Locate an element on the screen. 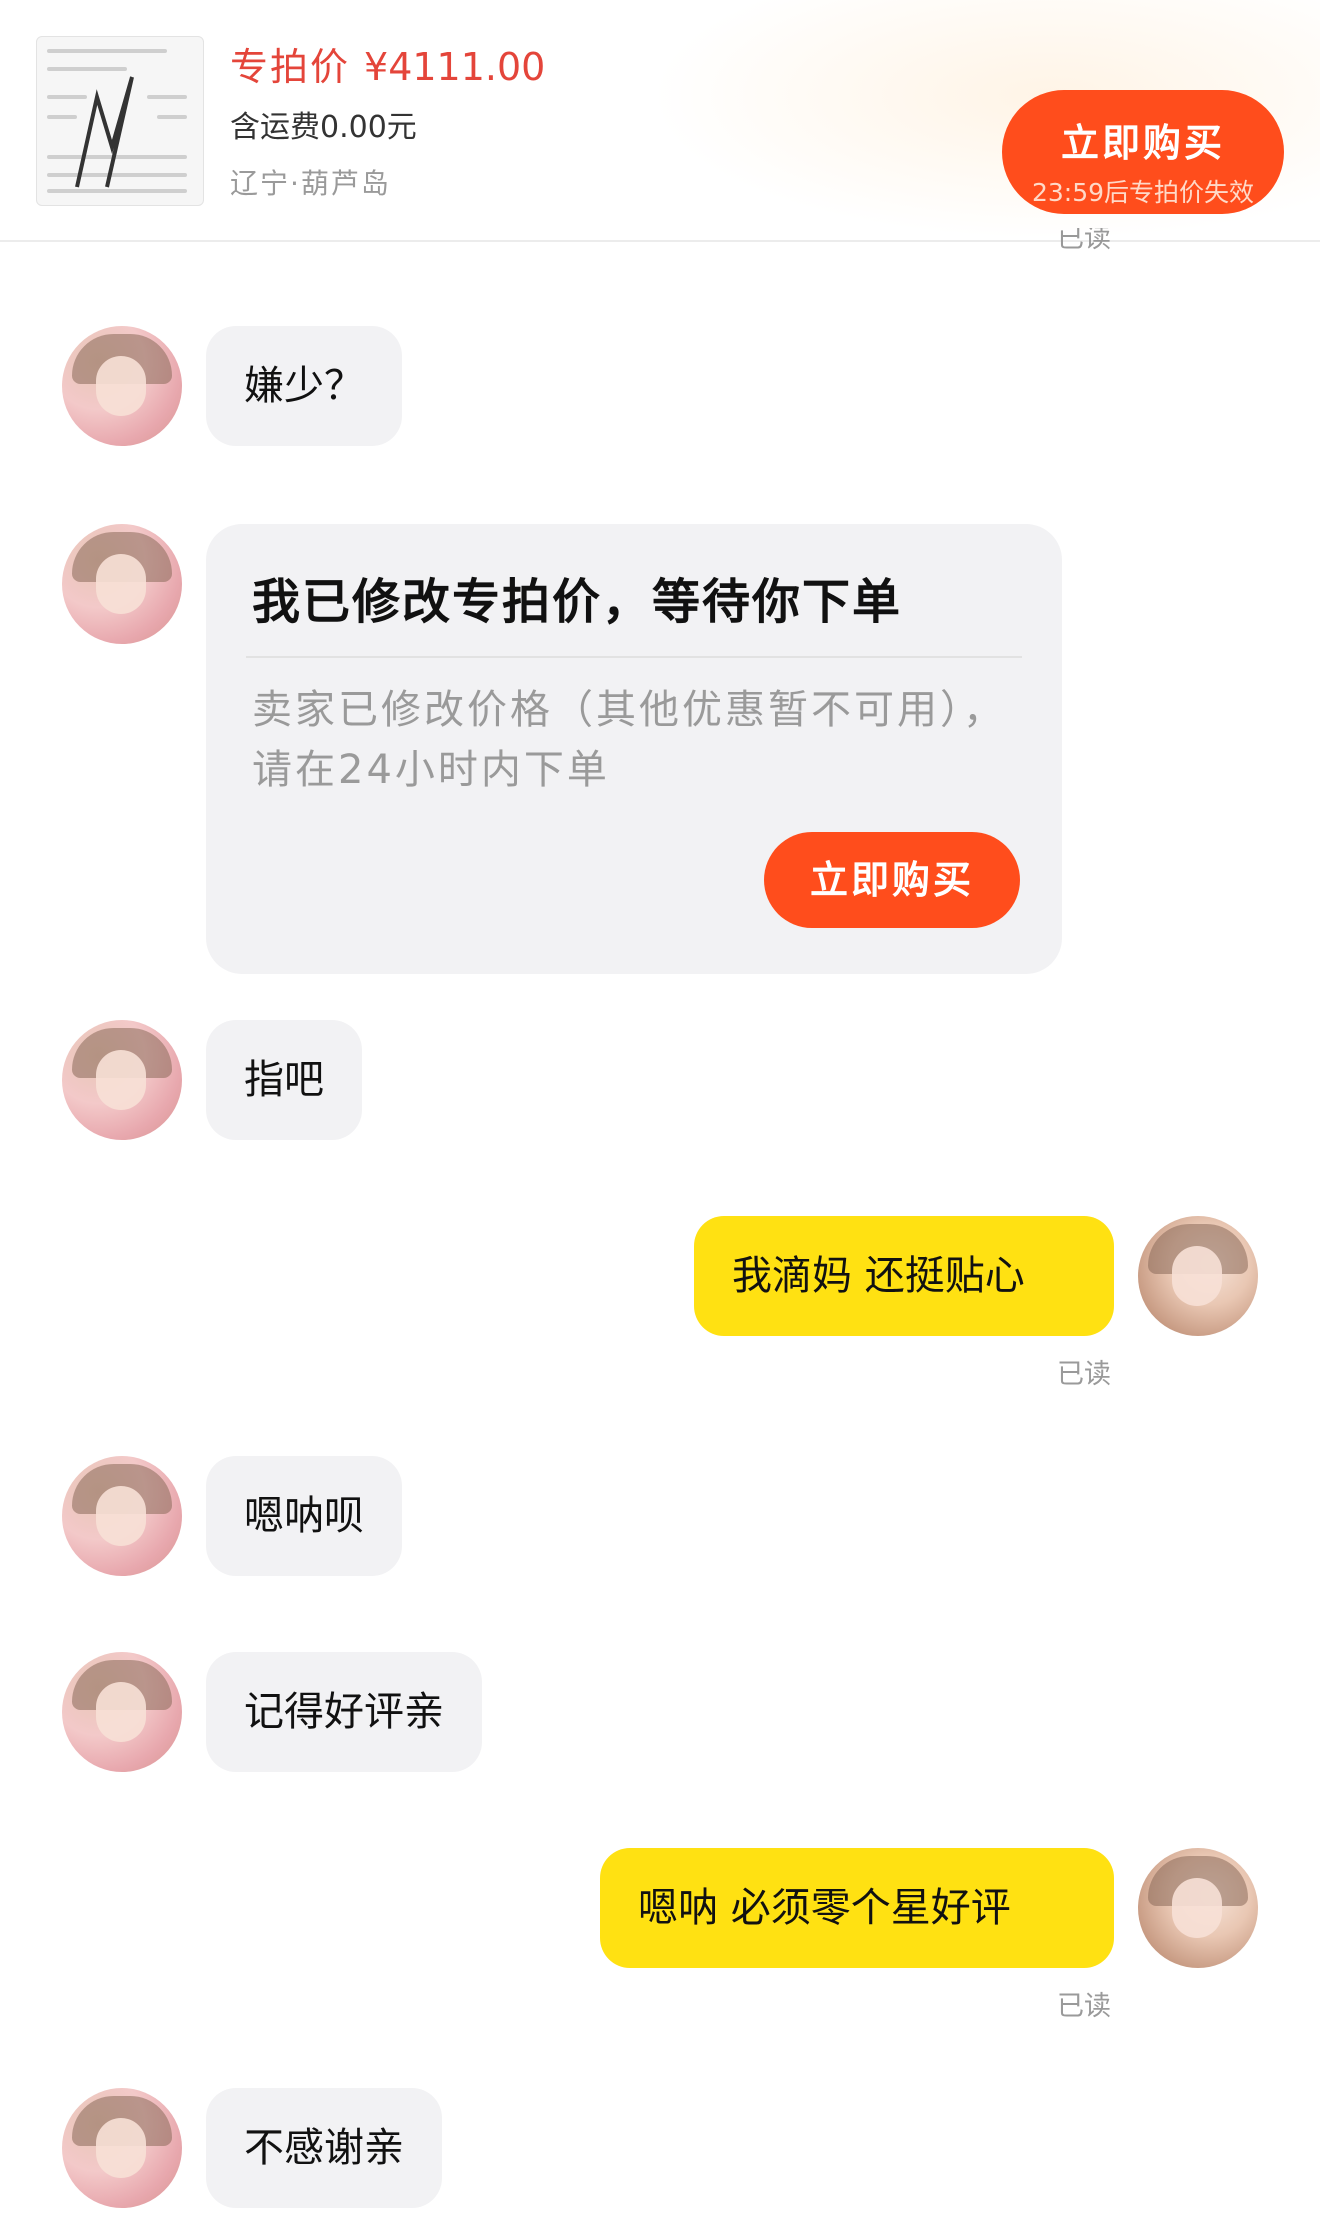 The height and width of the screenshot is (2239, 1320). price-countdown: 23:59后专拍价失效 is located at coordinates (1143, 192).